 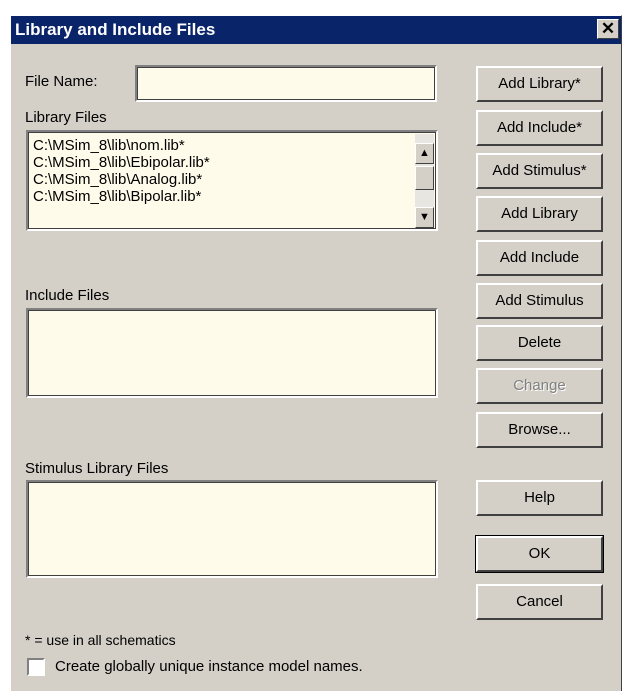 What do you see at coordinates (539, 214) in the screenshot?
I see `add-library-button: Add Library` at bounding box center [539, 214].